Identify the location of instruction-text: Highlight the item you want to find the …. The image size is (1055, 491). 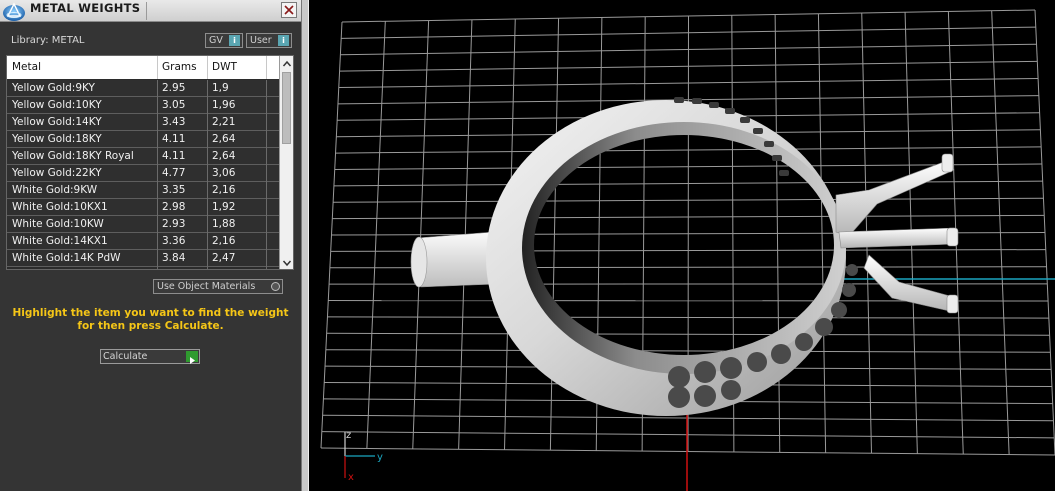
(150, 319).